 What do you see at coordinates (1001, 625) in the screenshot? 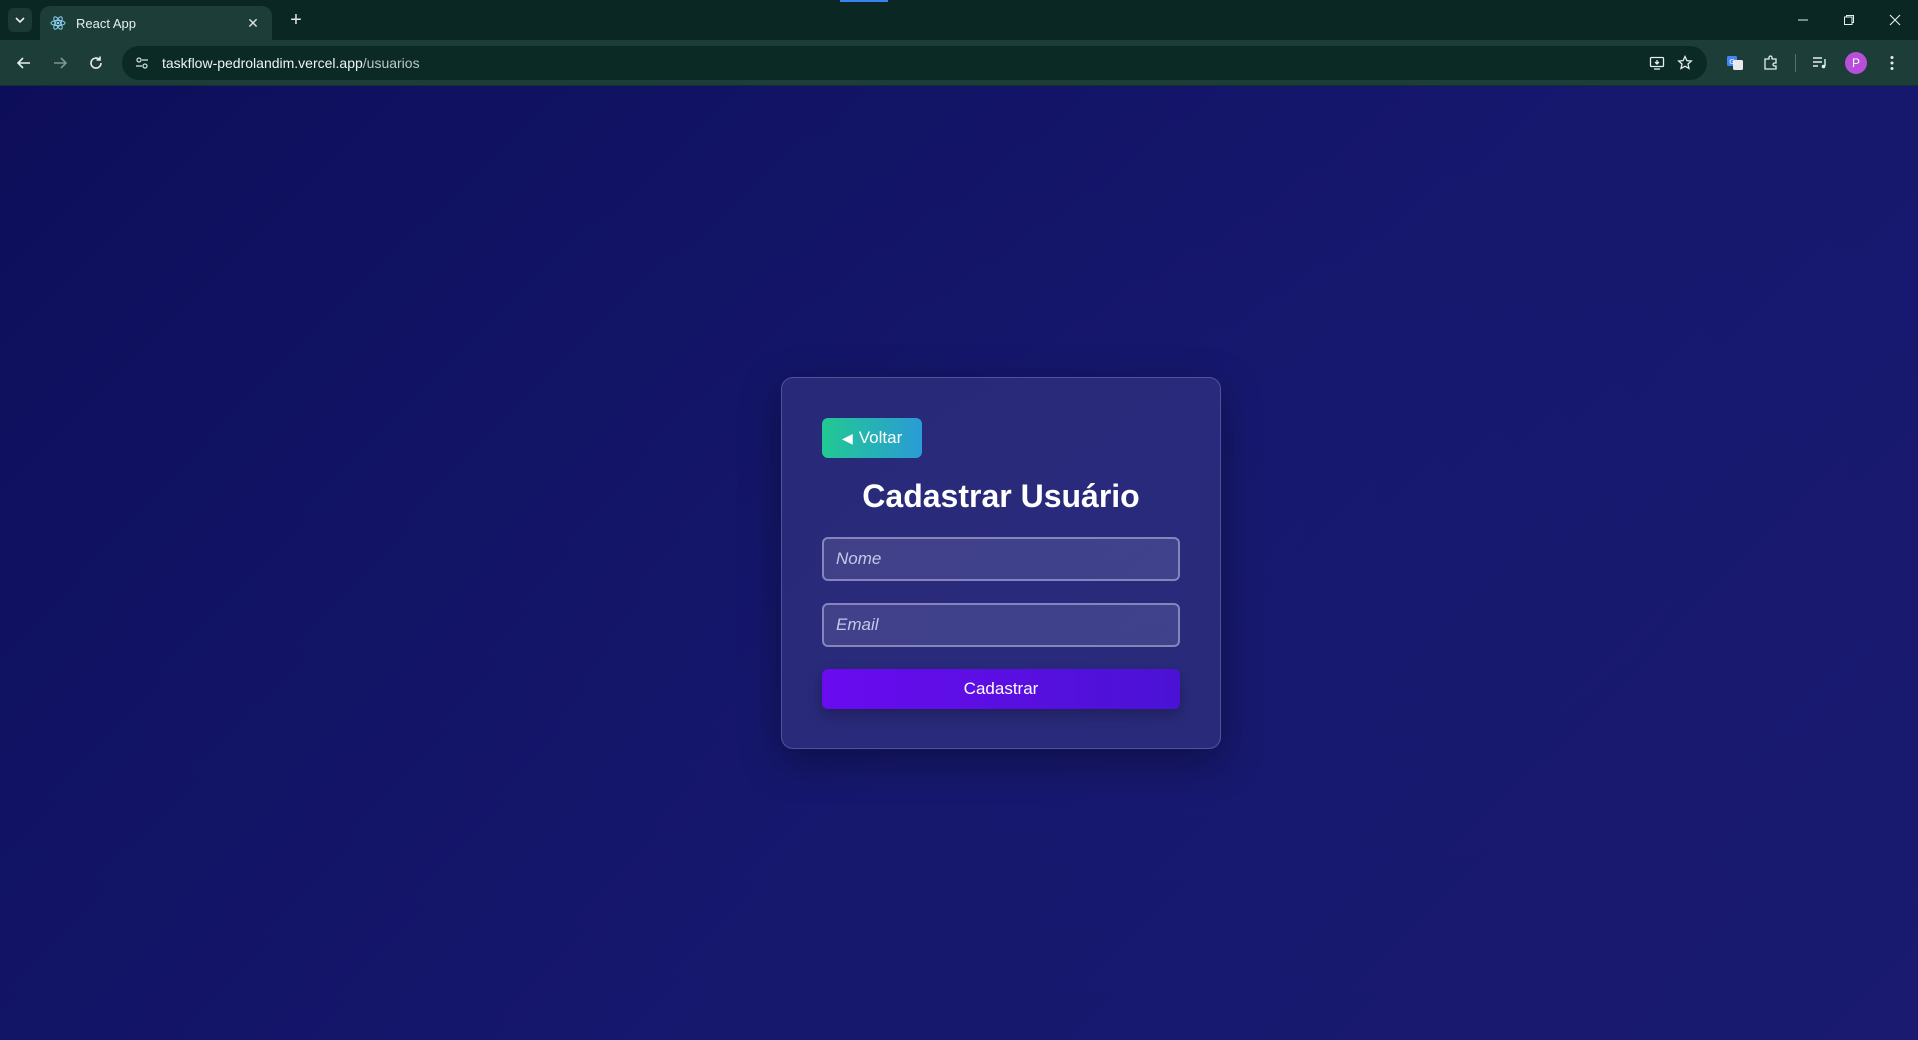
I see `email-input` at bounding box center [1001, 625].